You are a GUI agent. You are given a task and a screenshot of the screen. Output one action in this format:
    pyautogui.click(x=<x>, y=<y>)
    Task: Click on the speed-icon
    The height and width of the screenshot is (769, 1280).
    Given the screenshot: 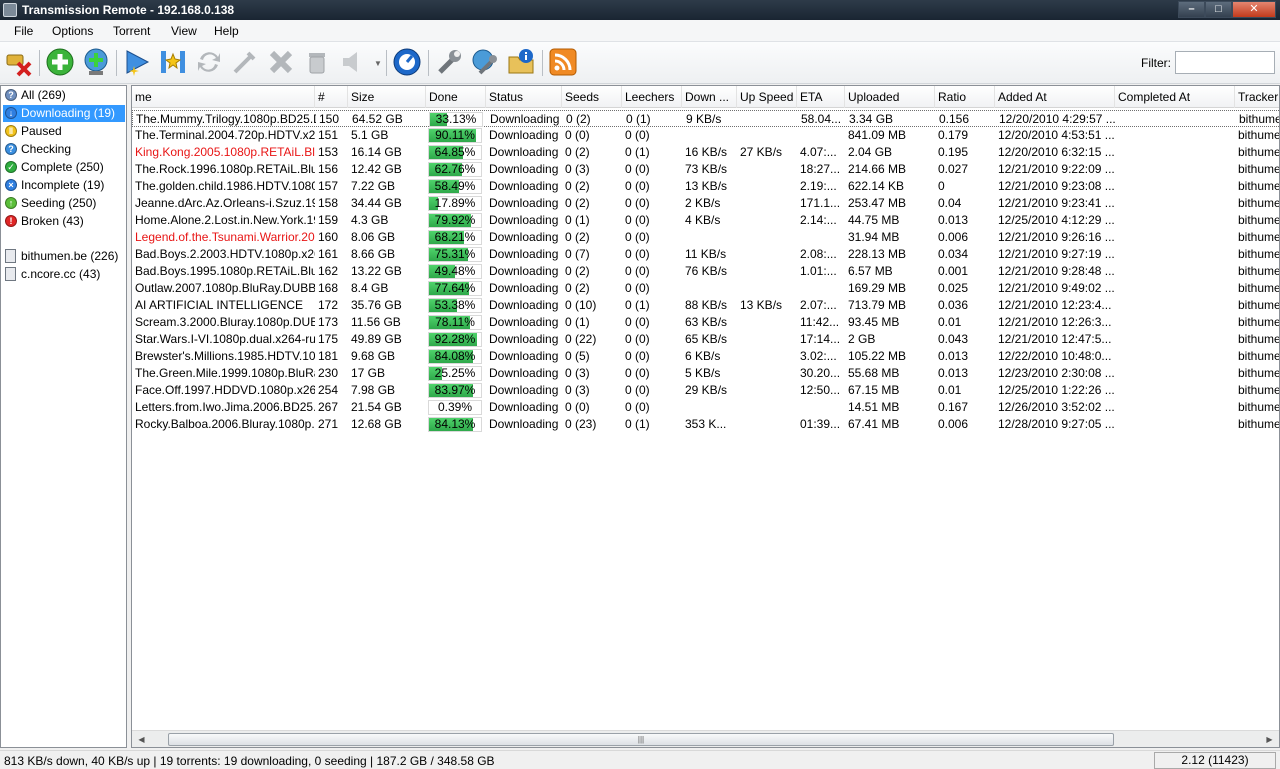 What is the action you would take?
    pyautogui.click(x=407, y=62)
    